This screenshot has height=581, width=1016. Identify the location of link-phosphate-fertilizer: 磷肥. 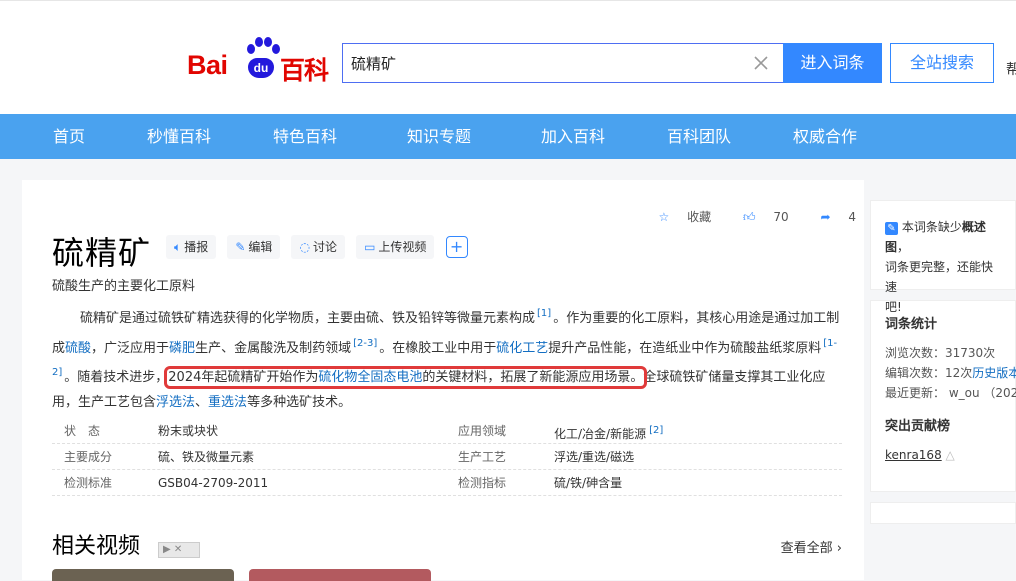
(182, 348).